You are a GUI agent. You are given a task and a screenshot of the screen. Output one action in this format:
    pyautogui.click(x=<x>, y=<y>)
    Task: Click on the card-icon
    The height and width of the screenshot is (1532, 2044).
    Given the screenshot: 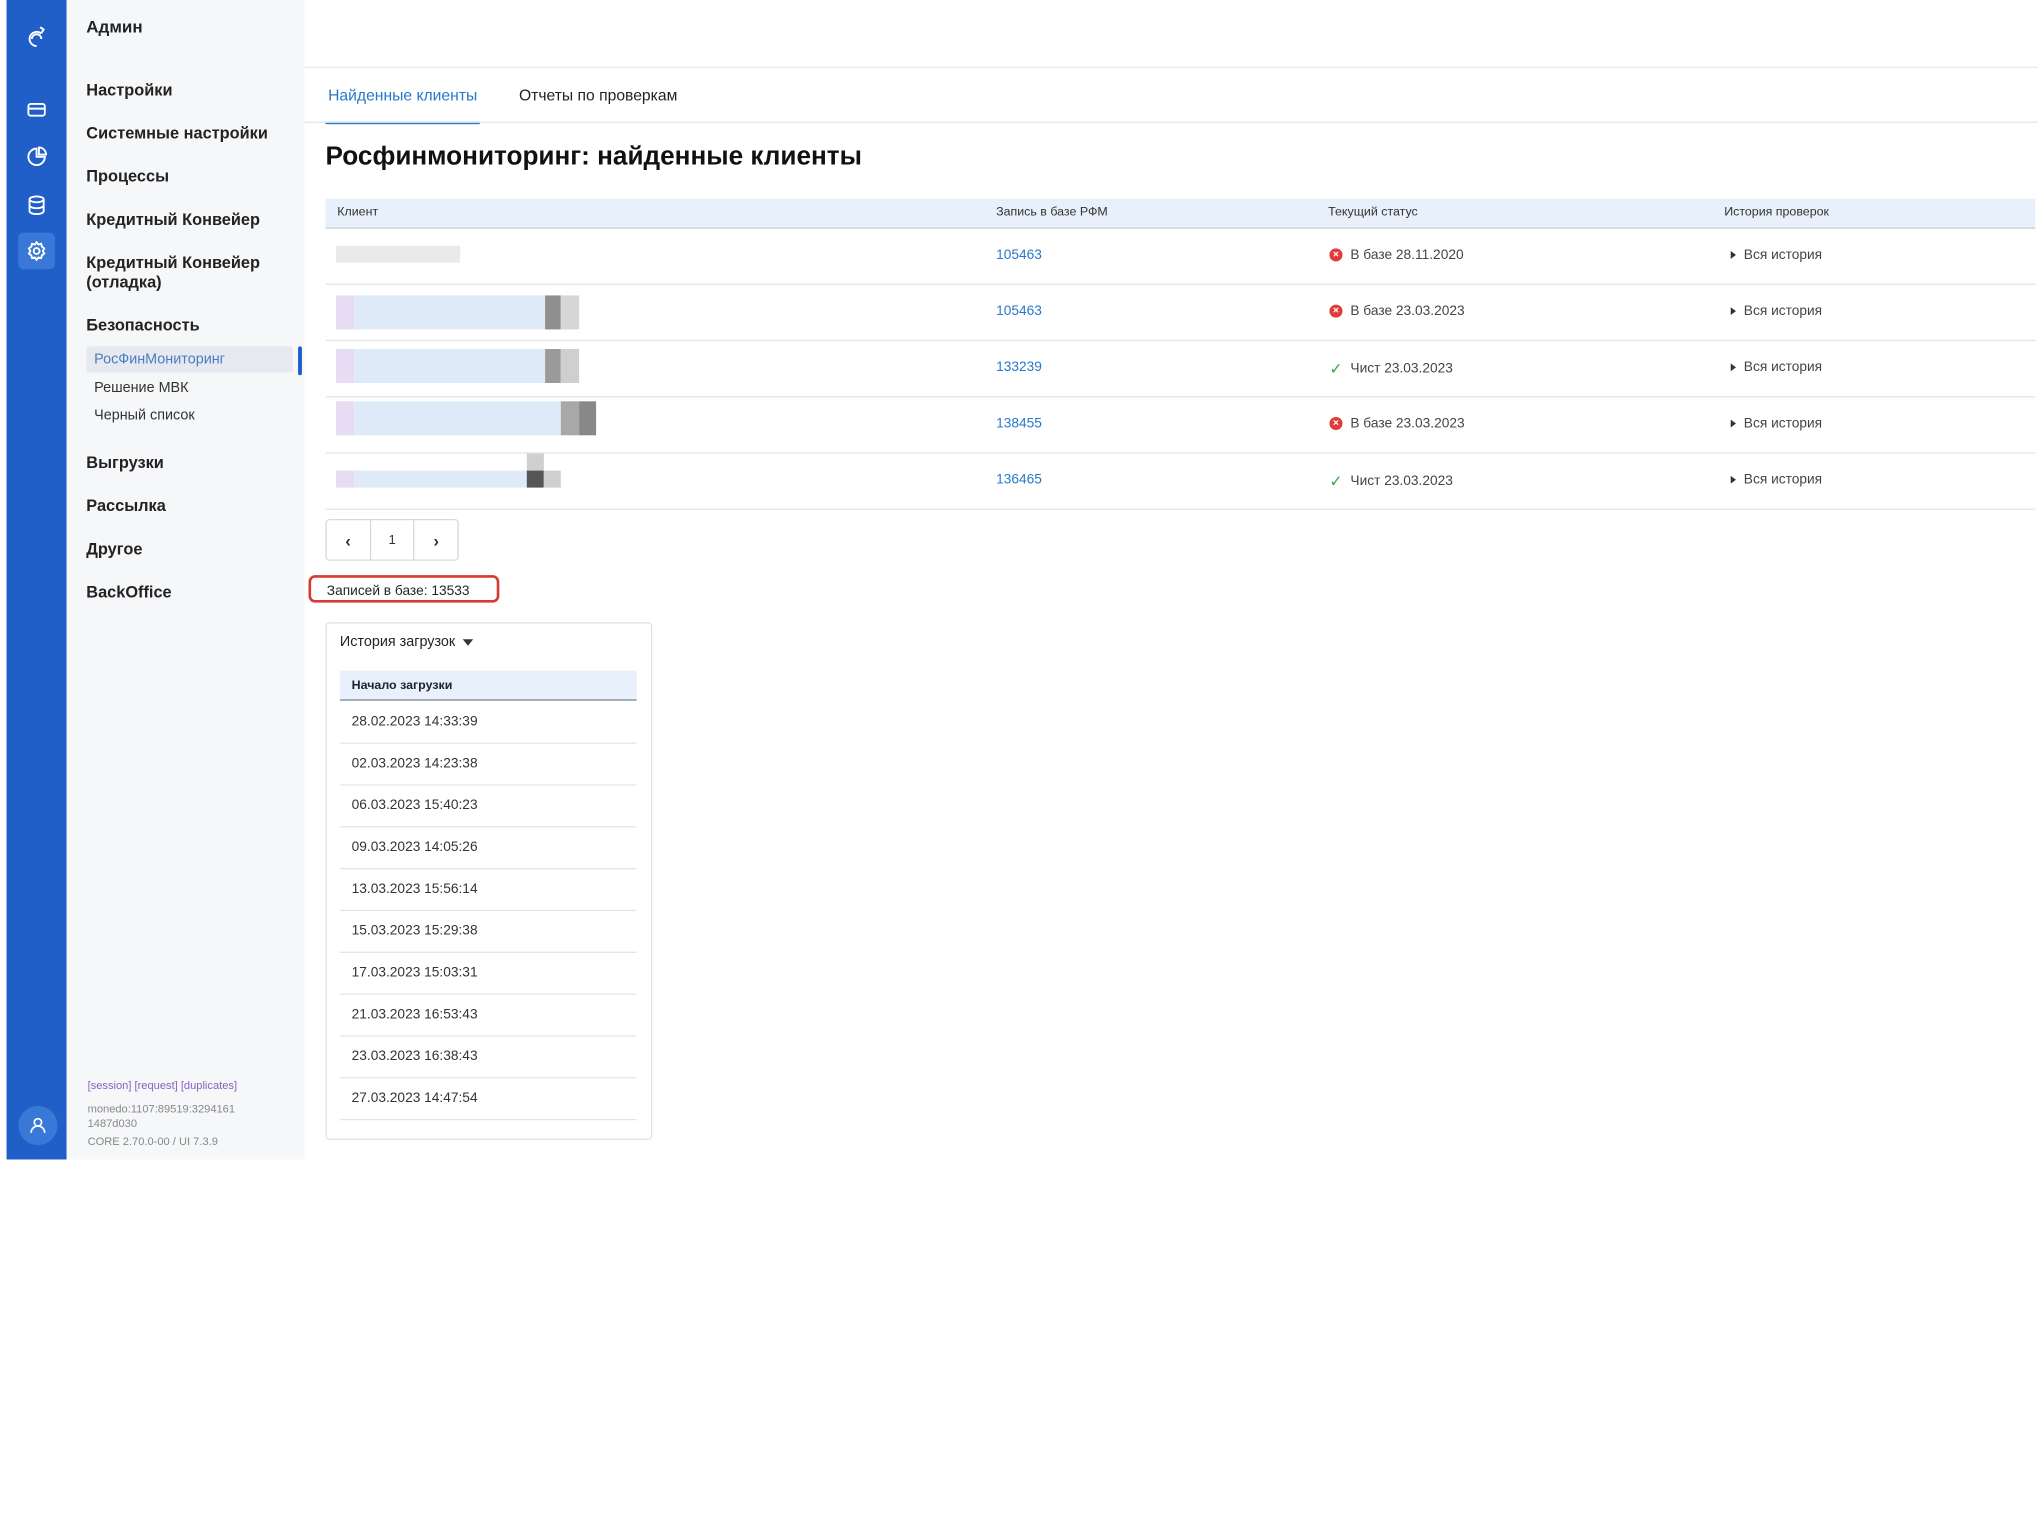 What is the action you would take?
    pyautogui.click(x=36, y=110)
    